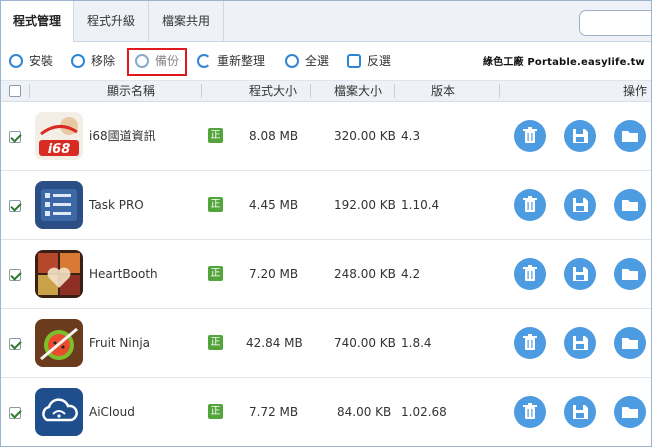 The width and height of the screenshot is (652, 447). What do you see at coordinates (131, 91) in the screenshot?
I see `header-name: 顯示名稱` at bounding box center [131, 91].